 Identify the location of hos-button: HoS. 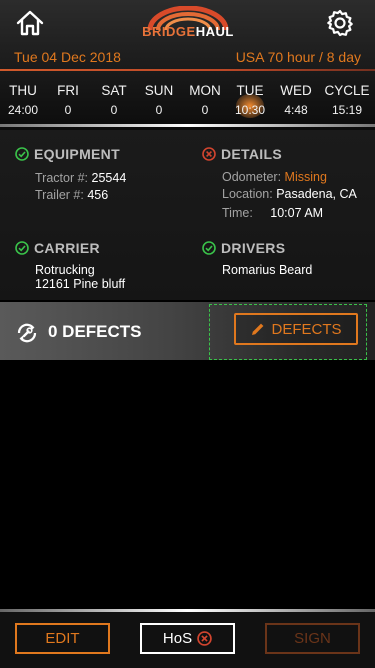
(187, 638).